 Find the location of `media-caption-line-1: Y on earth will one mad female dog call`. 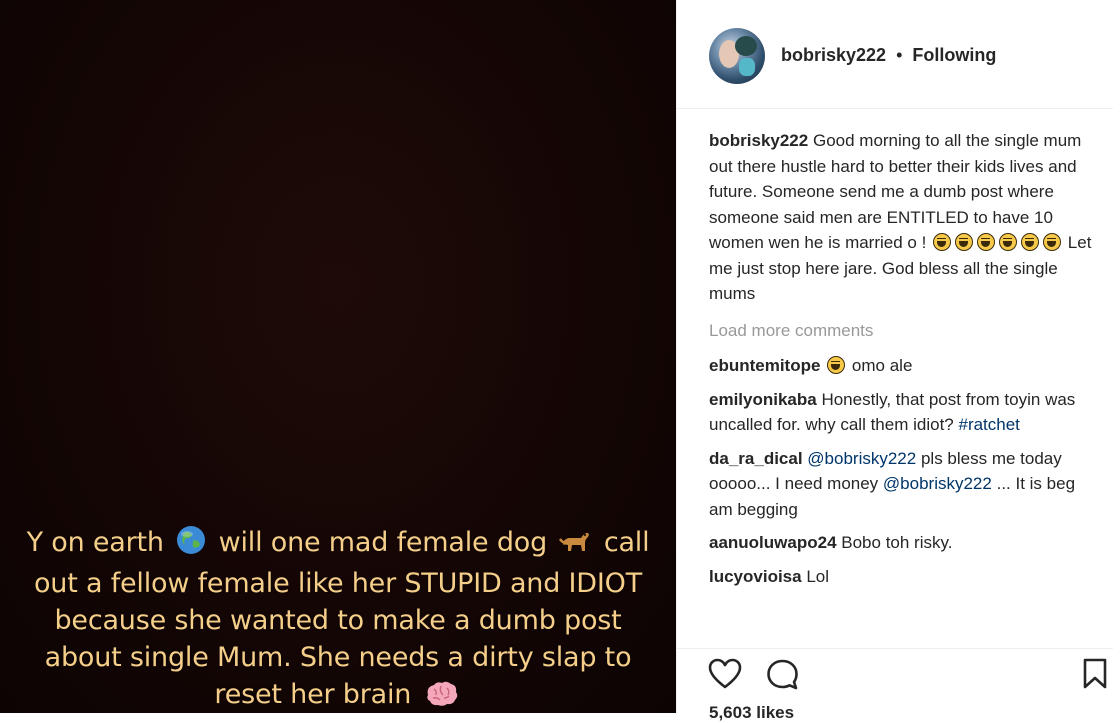

media-caption-line-1: Y on earth will one mad female dog call is located at coordinates (338, 544).